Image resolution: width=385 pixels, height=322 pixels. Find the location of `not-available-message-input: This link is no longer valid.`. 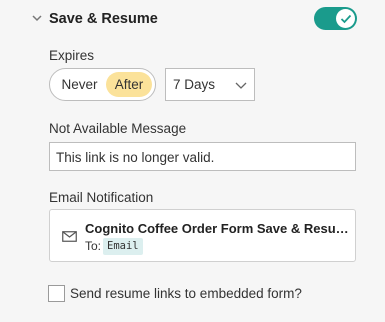

not-available-message-input: This link is no longer valid. is located at coordinates (202, 156).